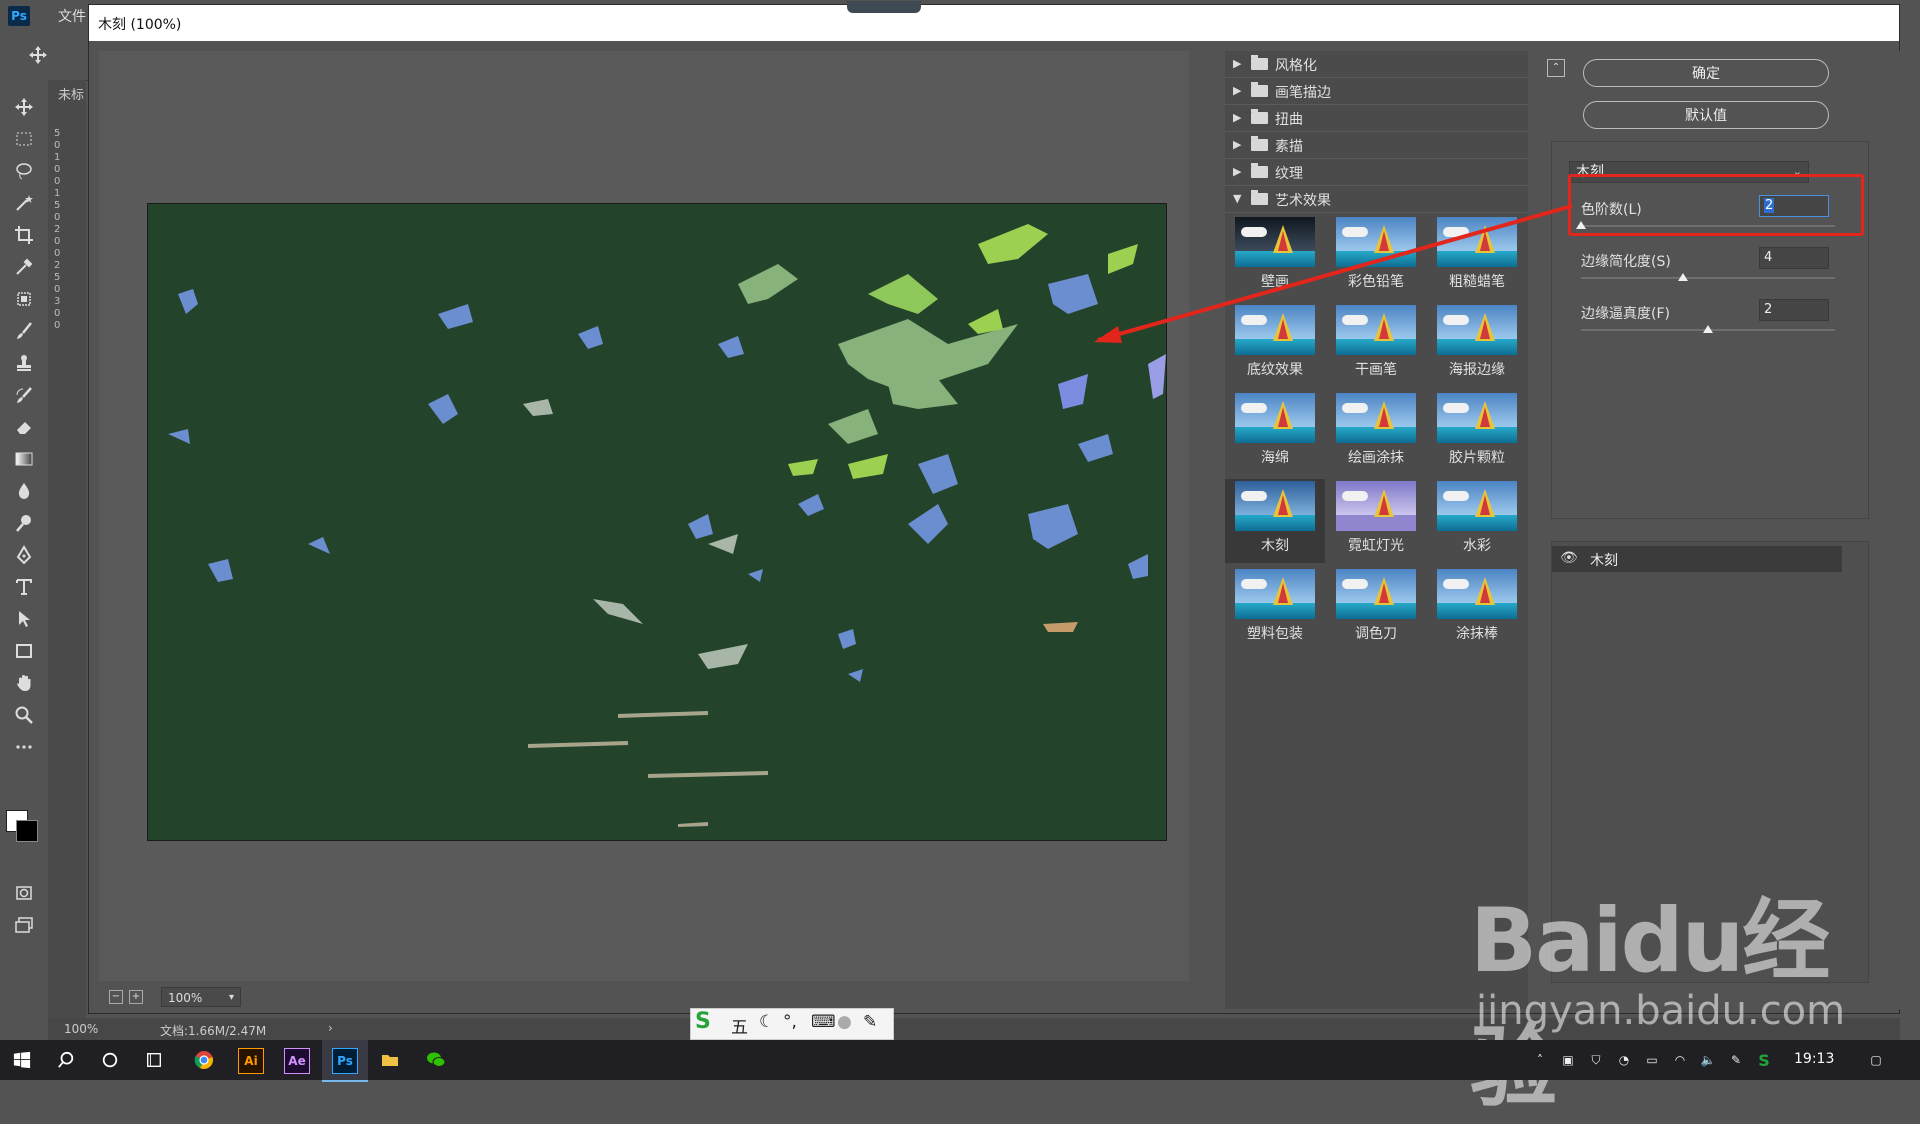 The width and height of the screenshot is (1920, 1124). I want to click on punctuation-icon: °,, so click(790, 1022).